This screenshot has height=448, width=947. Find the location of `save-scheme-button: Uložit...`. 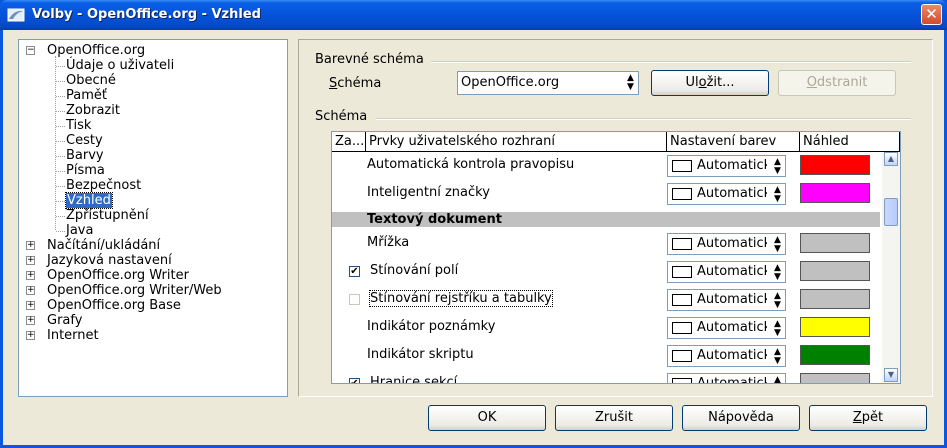

save-scheme-button: Uložit... is located at coordinates (710, 83).